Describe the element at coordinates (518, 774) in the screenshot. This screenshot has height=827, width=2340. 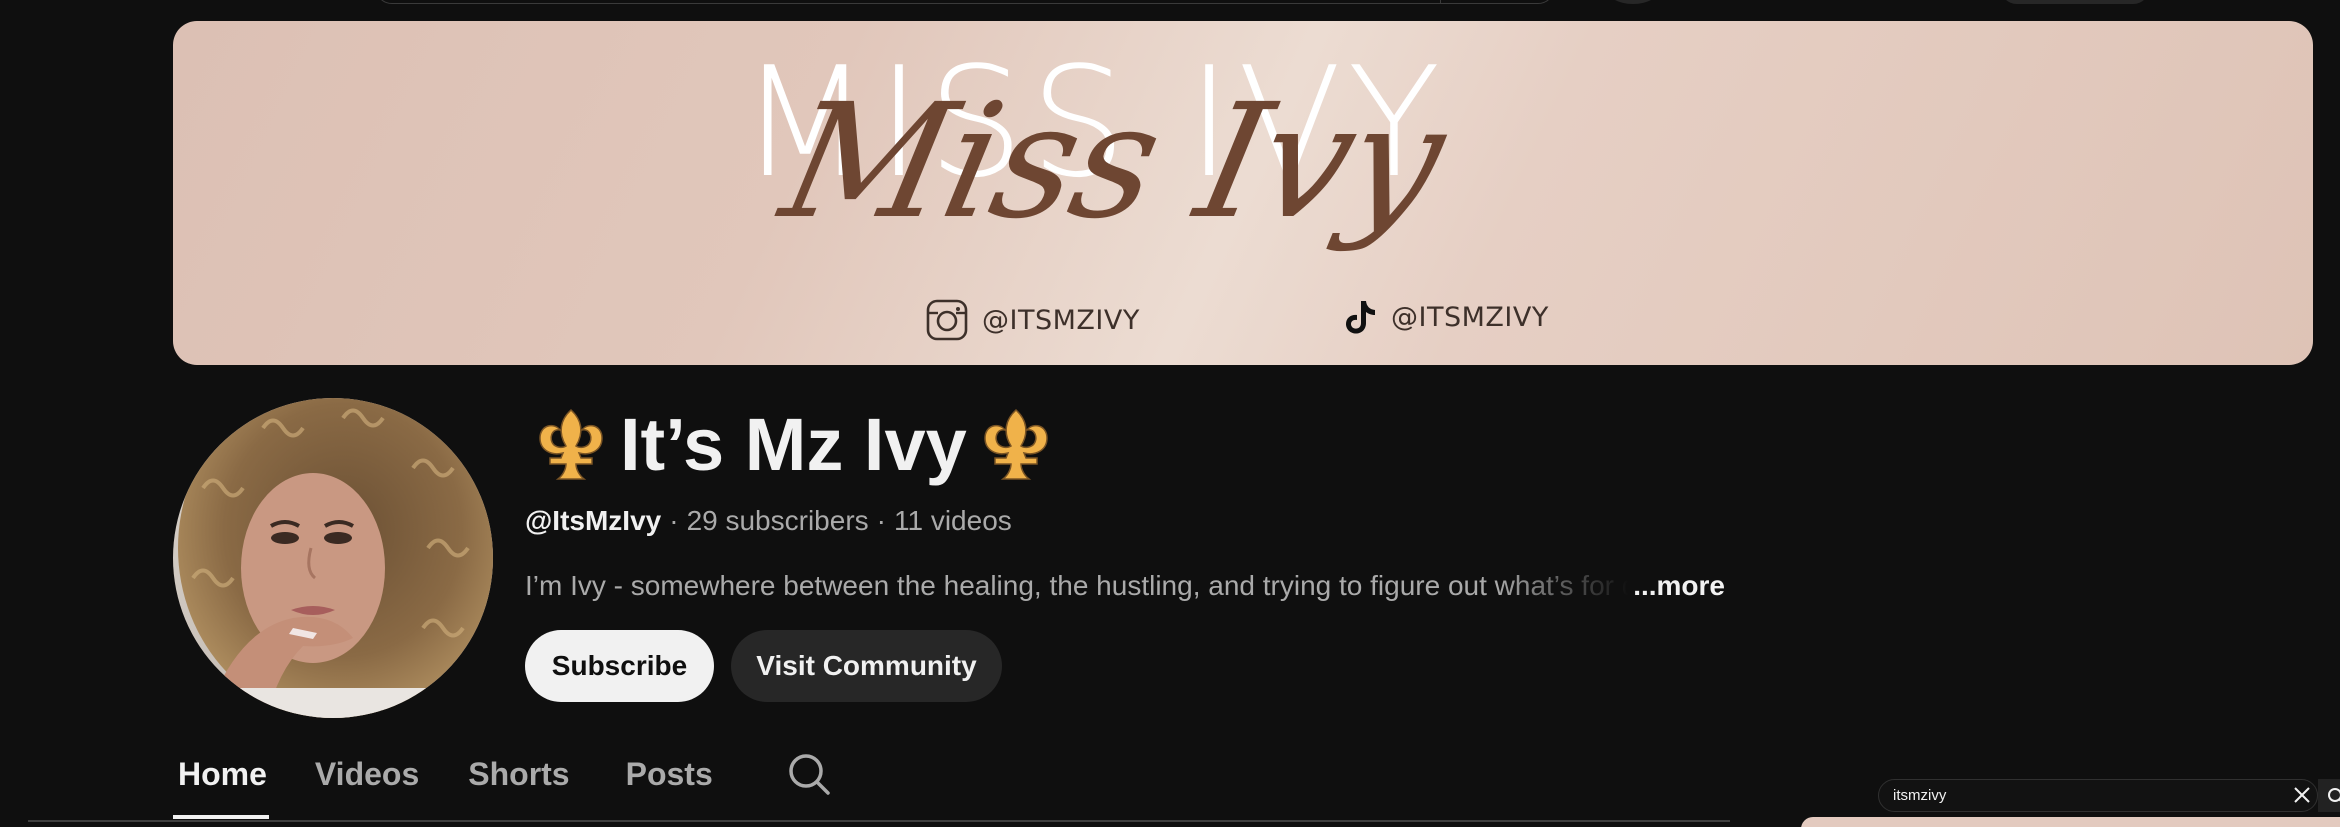
I see `tab-shorts: Shorts` at that location.